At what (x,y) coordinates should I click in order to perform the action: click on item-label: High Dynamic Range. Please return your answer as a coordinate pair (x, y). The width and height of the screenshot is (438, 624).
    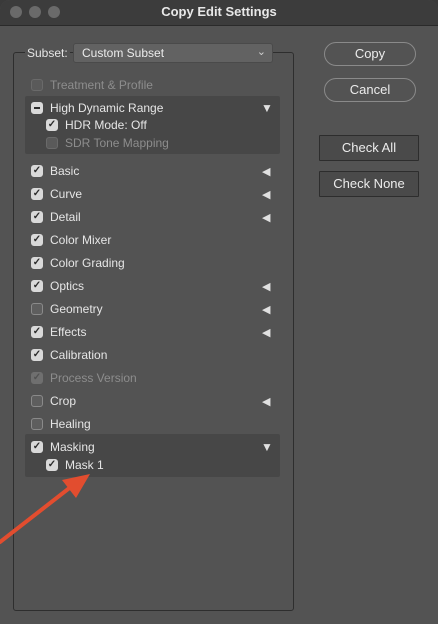
    Looking at the image, I should click on (107, 108).